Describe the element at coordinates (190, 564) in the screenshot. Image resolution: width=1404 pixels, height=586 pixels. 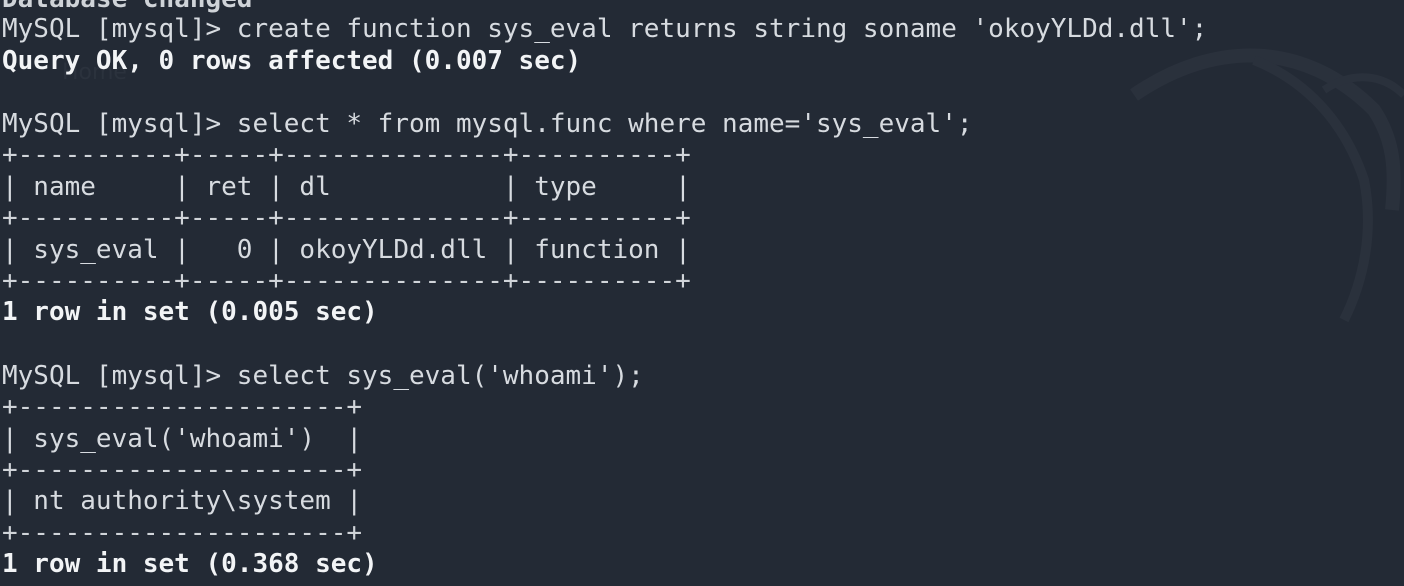
I see `result-line: 1 row in set (0.368 sec)` at that location.